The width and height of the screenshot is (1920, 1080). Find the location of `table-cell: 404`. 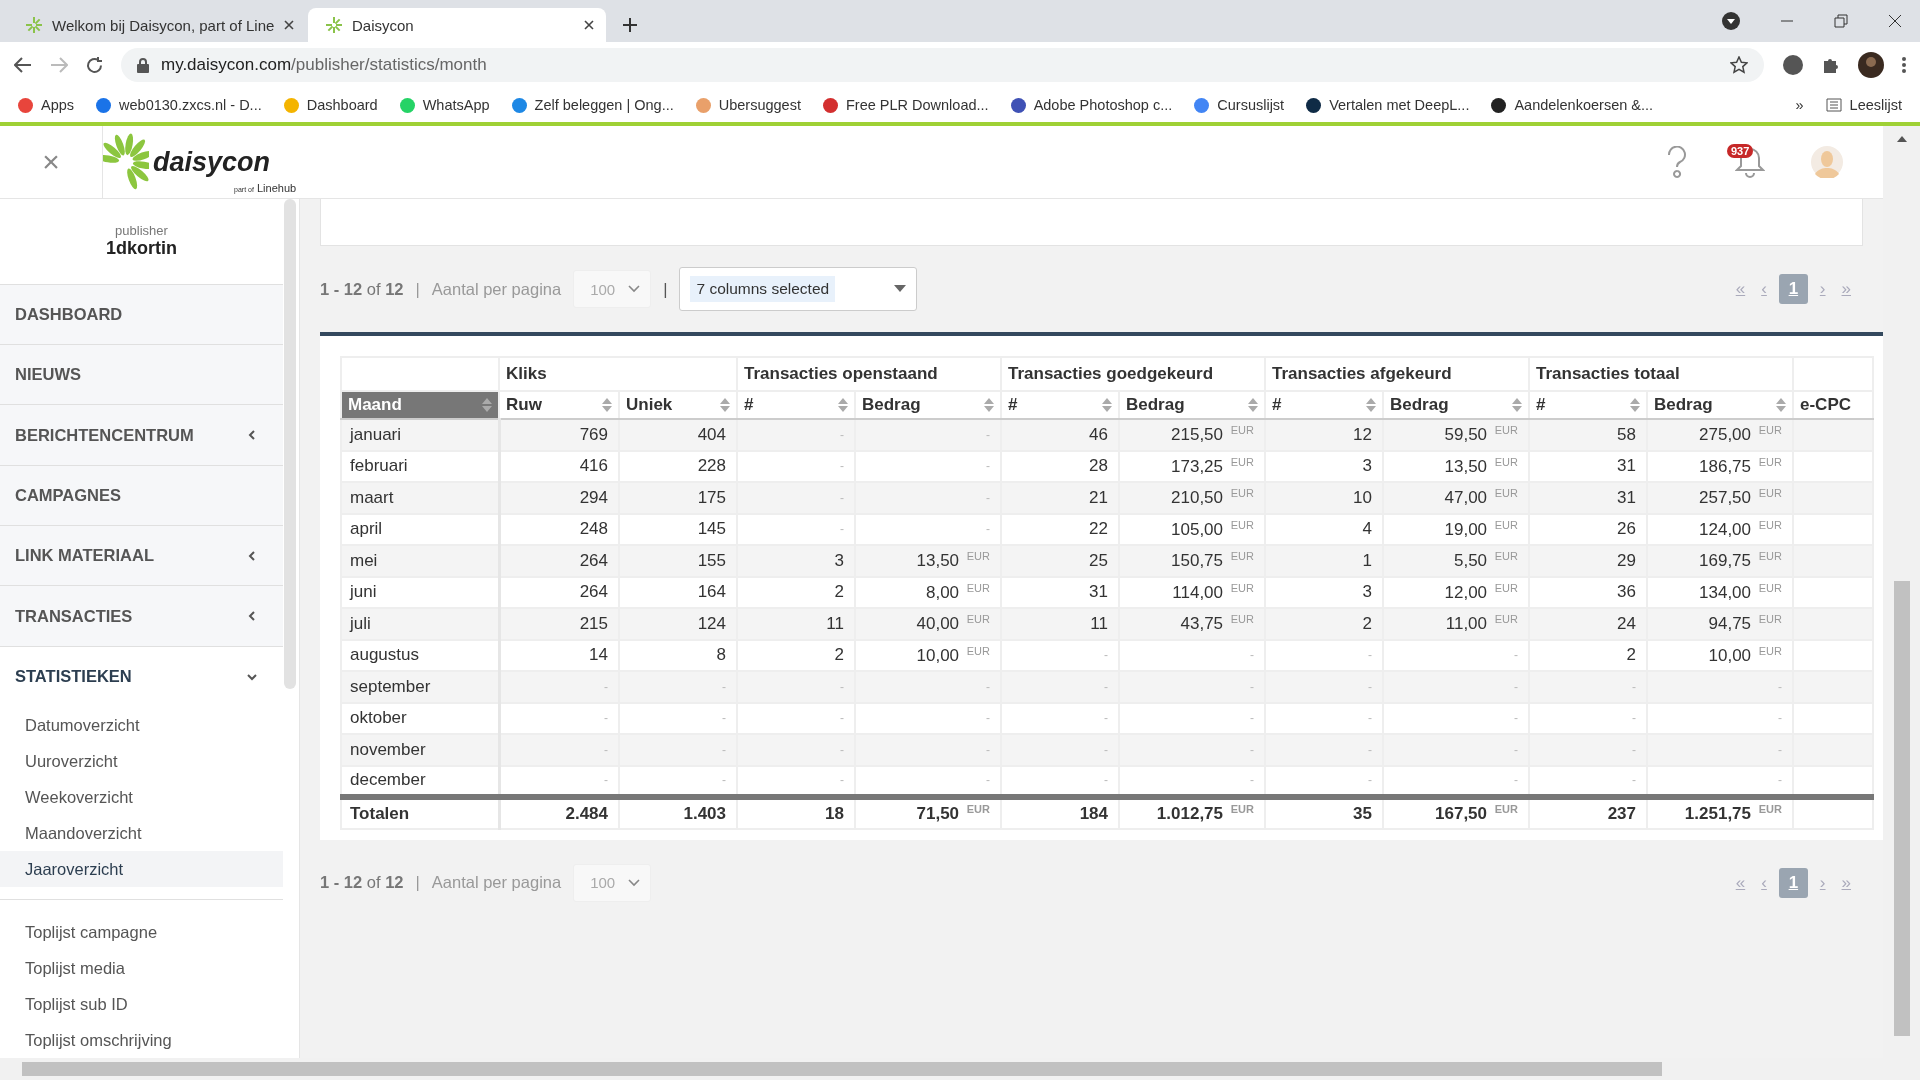

table-cell: 404 is located at coordinates (678, 435).